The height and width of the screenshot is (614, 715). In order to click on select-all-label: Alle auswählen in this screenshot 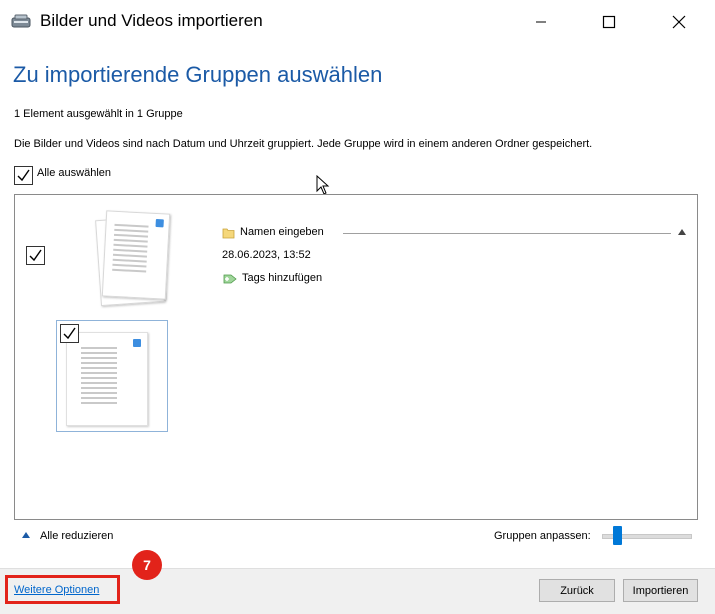, I will do `click(74, 173)`.